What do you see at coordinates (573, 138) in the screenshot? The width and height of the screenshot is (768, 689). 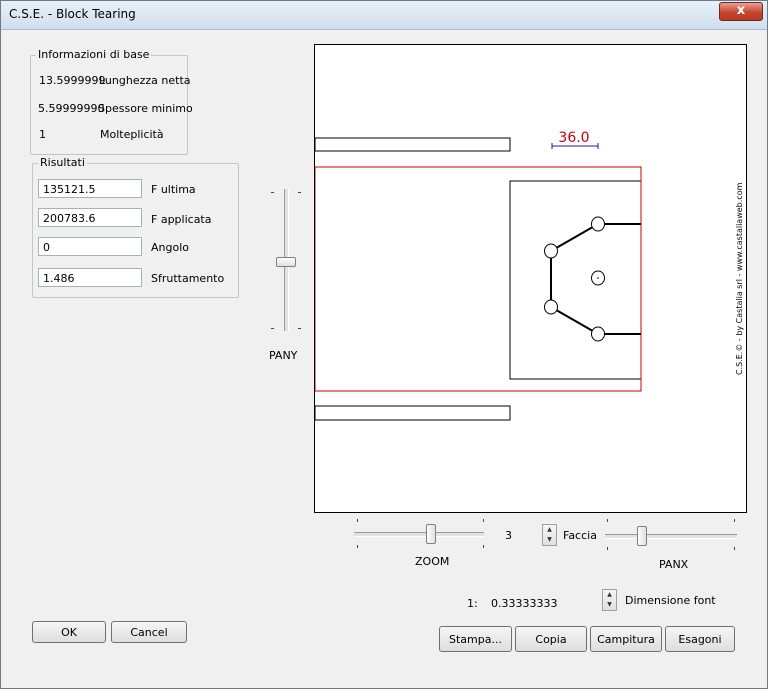 I see `dimension-label: 36.0` at bounding box center [573, 138].